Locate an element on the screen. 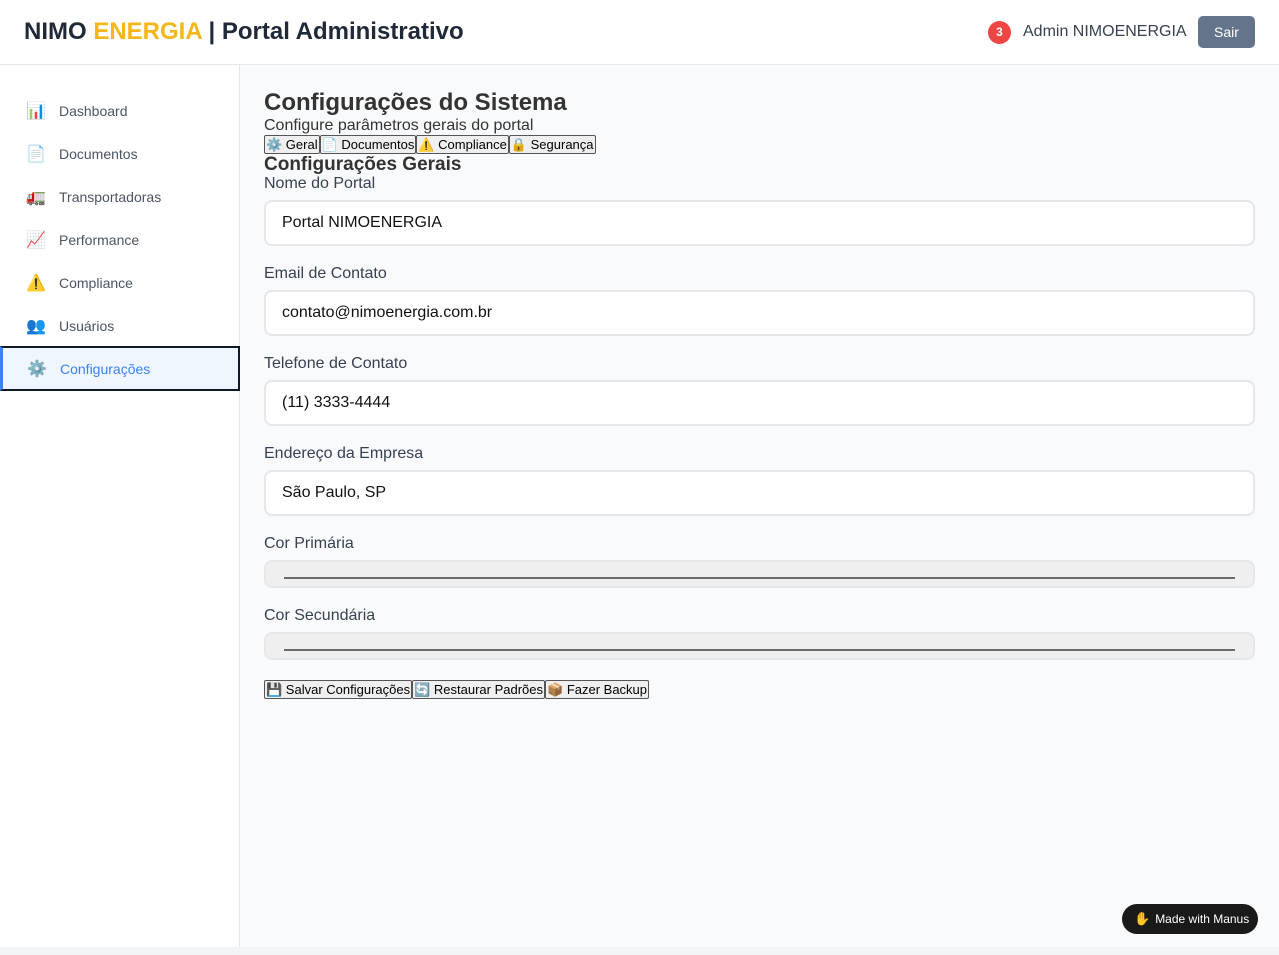 This screenshot has width=1279, height=955. company-address-label: Endereço da Empresa is located at coordinates (344, 453).